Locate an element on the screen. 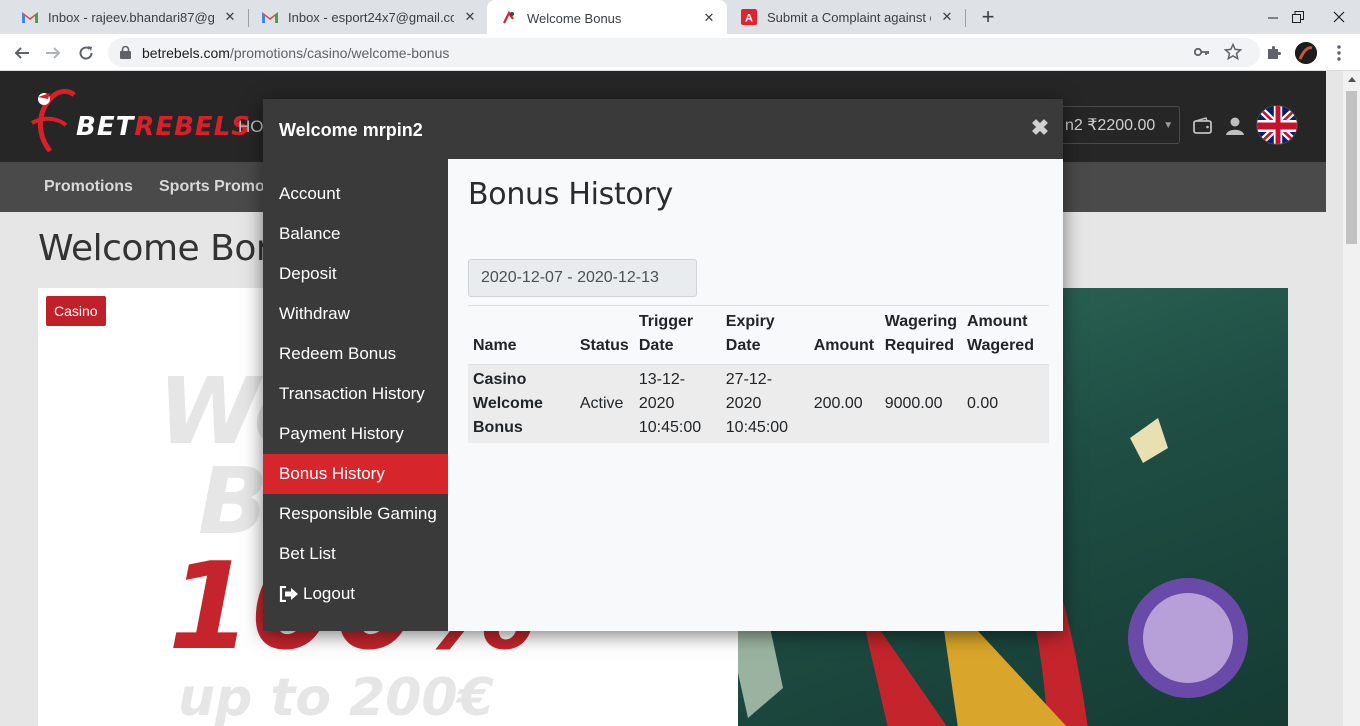 The height and width of the screenshot is (726, 1360). subnav-promotions: Promotions is located at coordinates (88, 187).